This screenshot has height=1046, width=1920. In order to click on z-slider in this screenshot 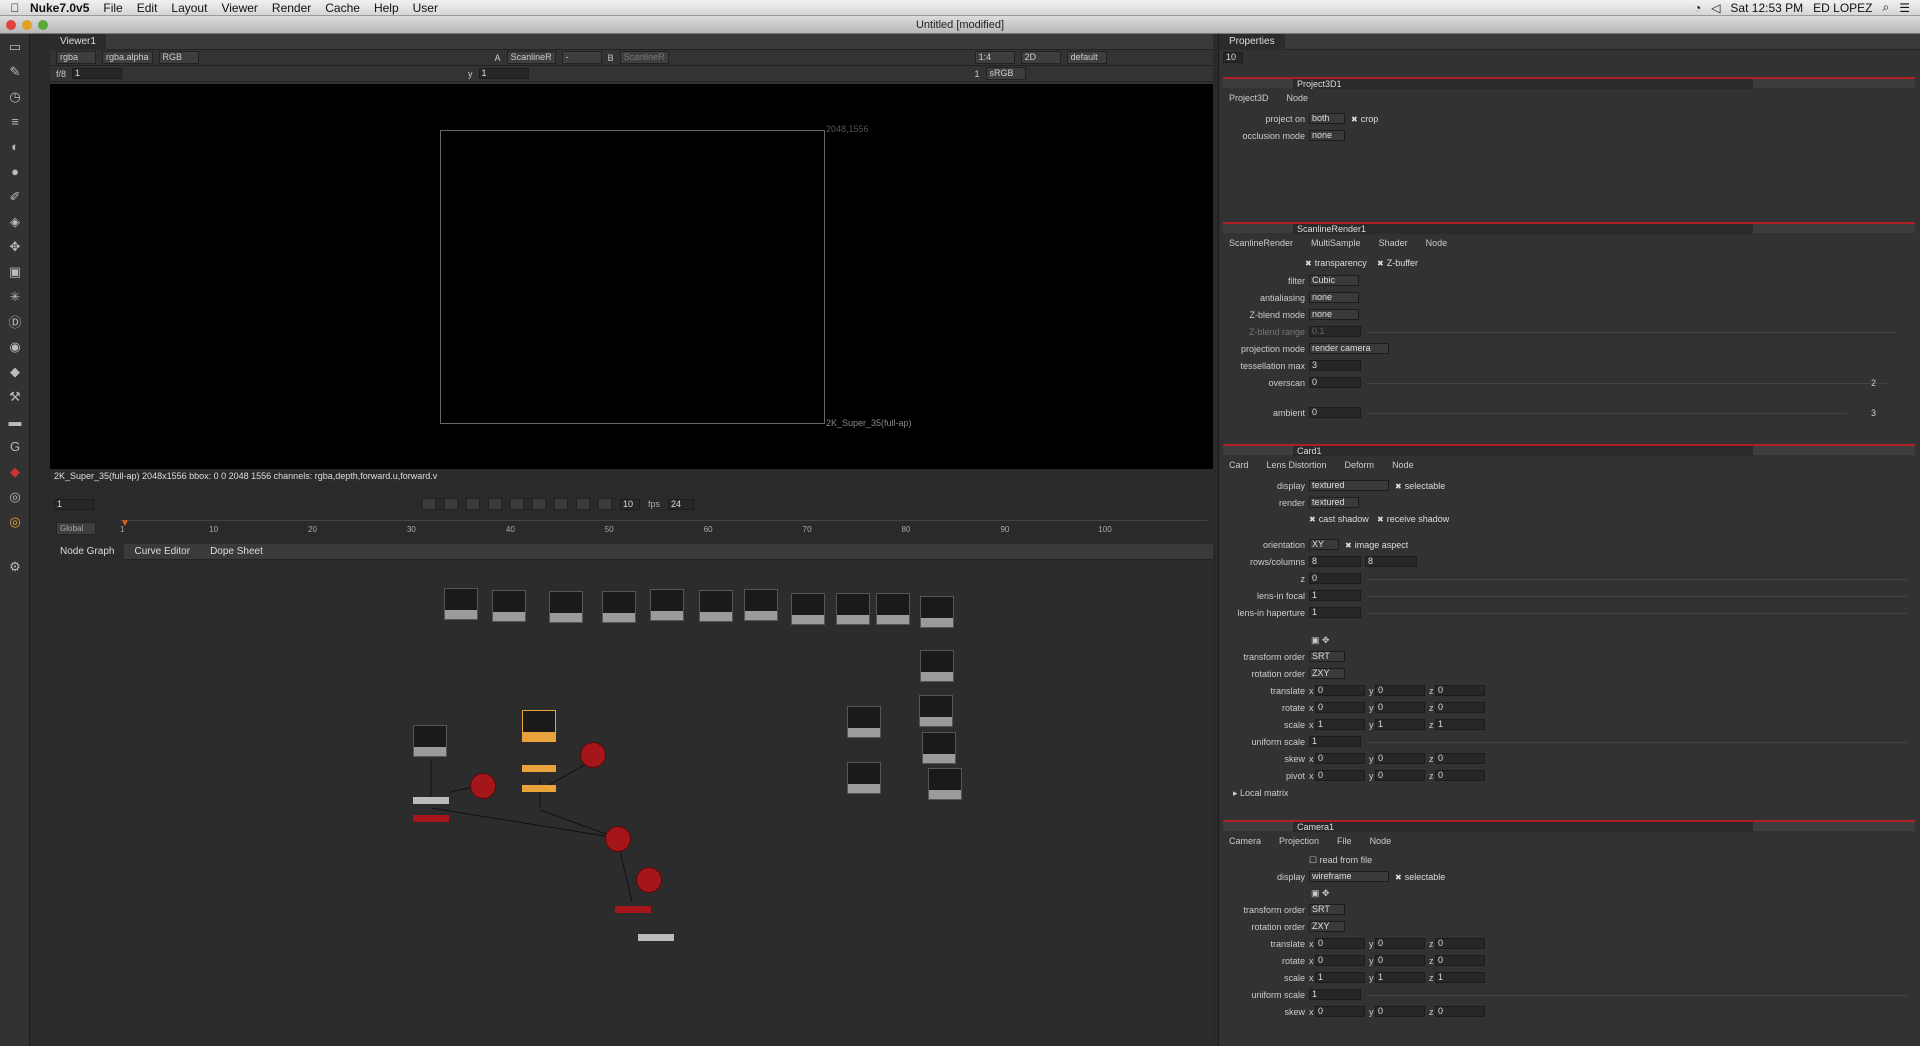, I will do `click(1637, 579)`.